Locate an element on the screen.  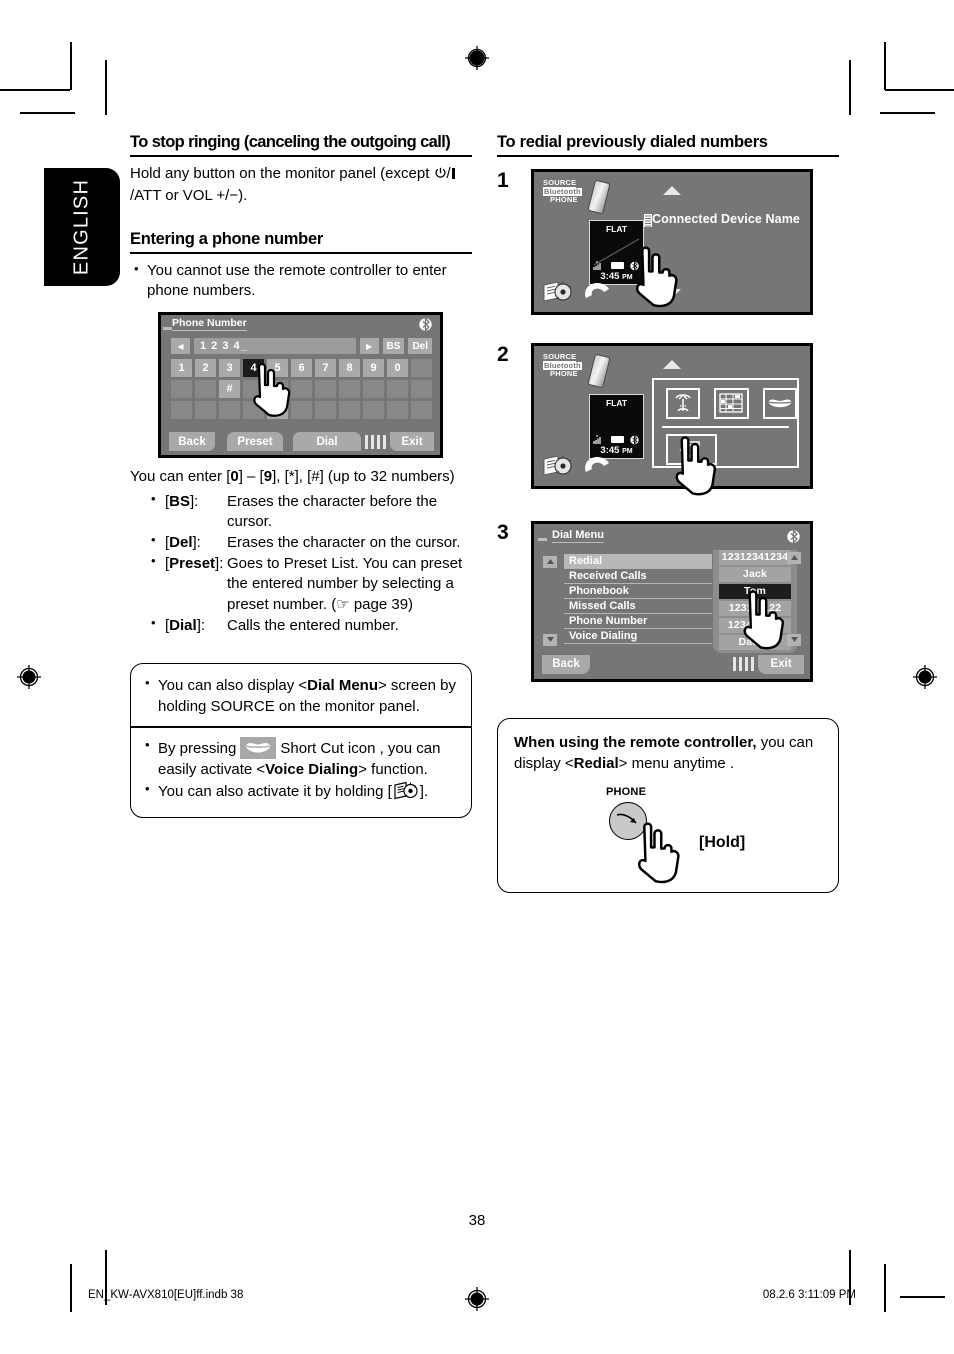
dial-menu-item-redial: Redial is located at coordinates (638, 561).